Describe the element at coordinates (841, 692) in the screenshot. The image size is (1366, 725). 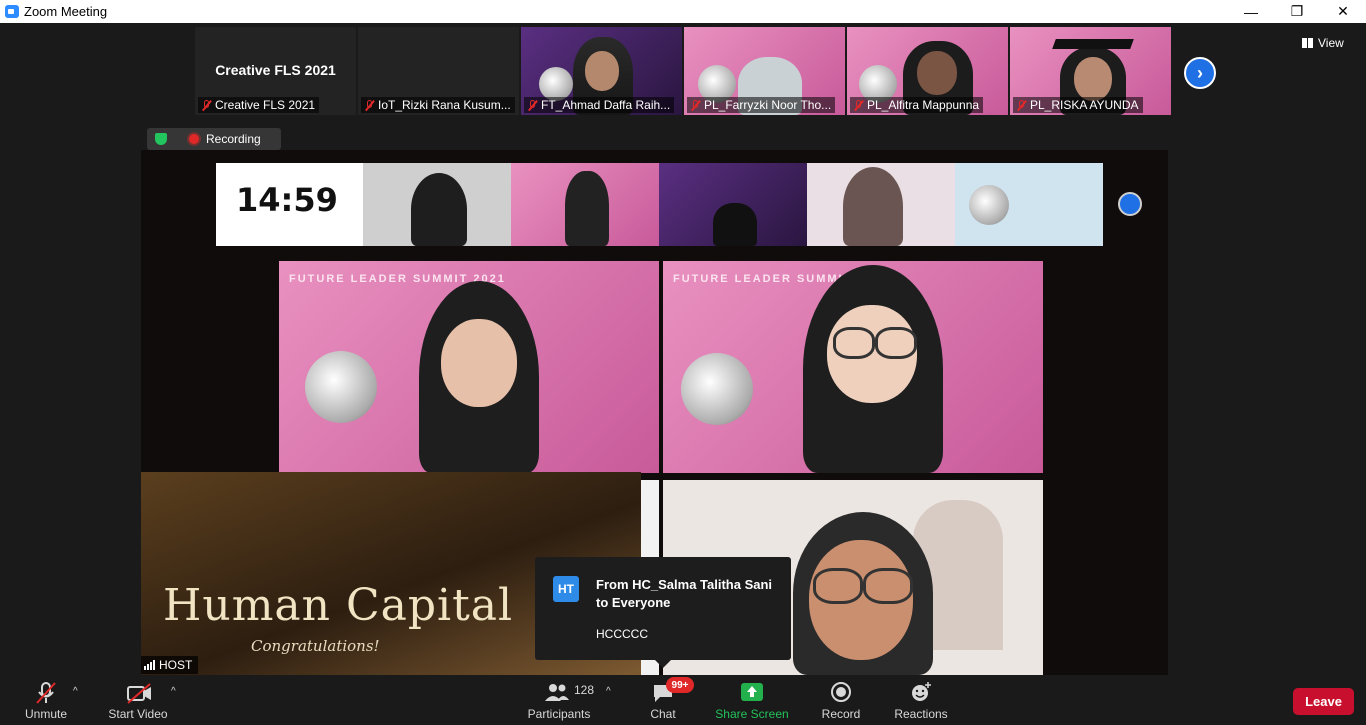
I see `record-icon` at that location.